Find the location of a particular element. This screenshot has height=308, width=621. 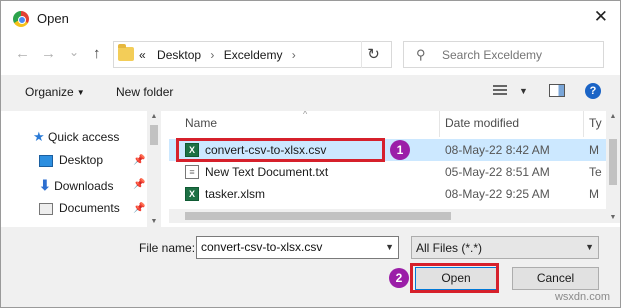

file-date: 08-May-22 8:42 AM is located at coordinates (497, 150).